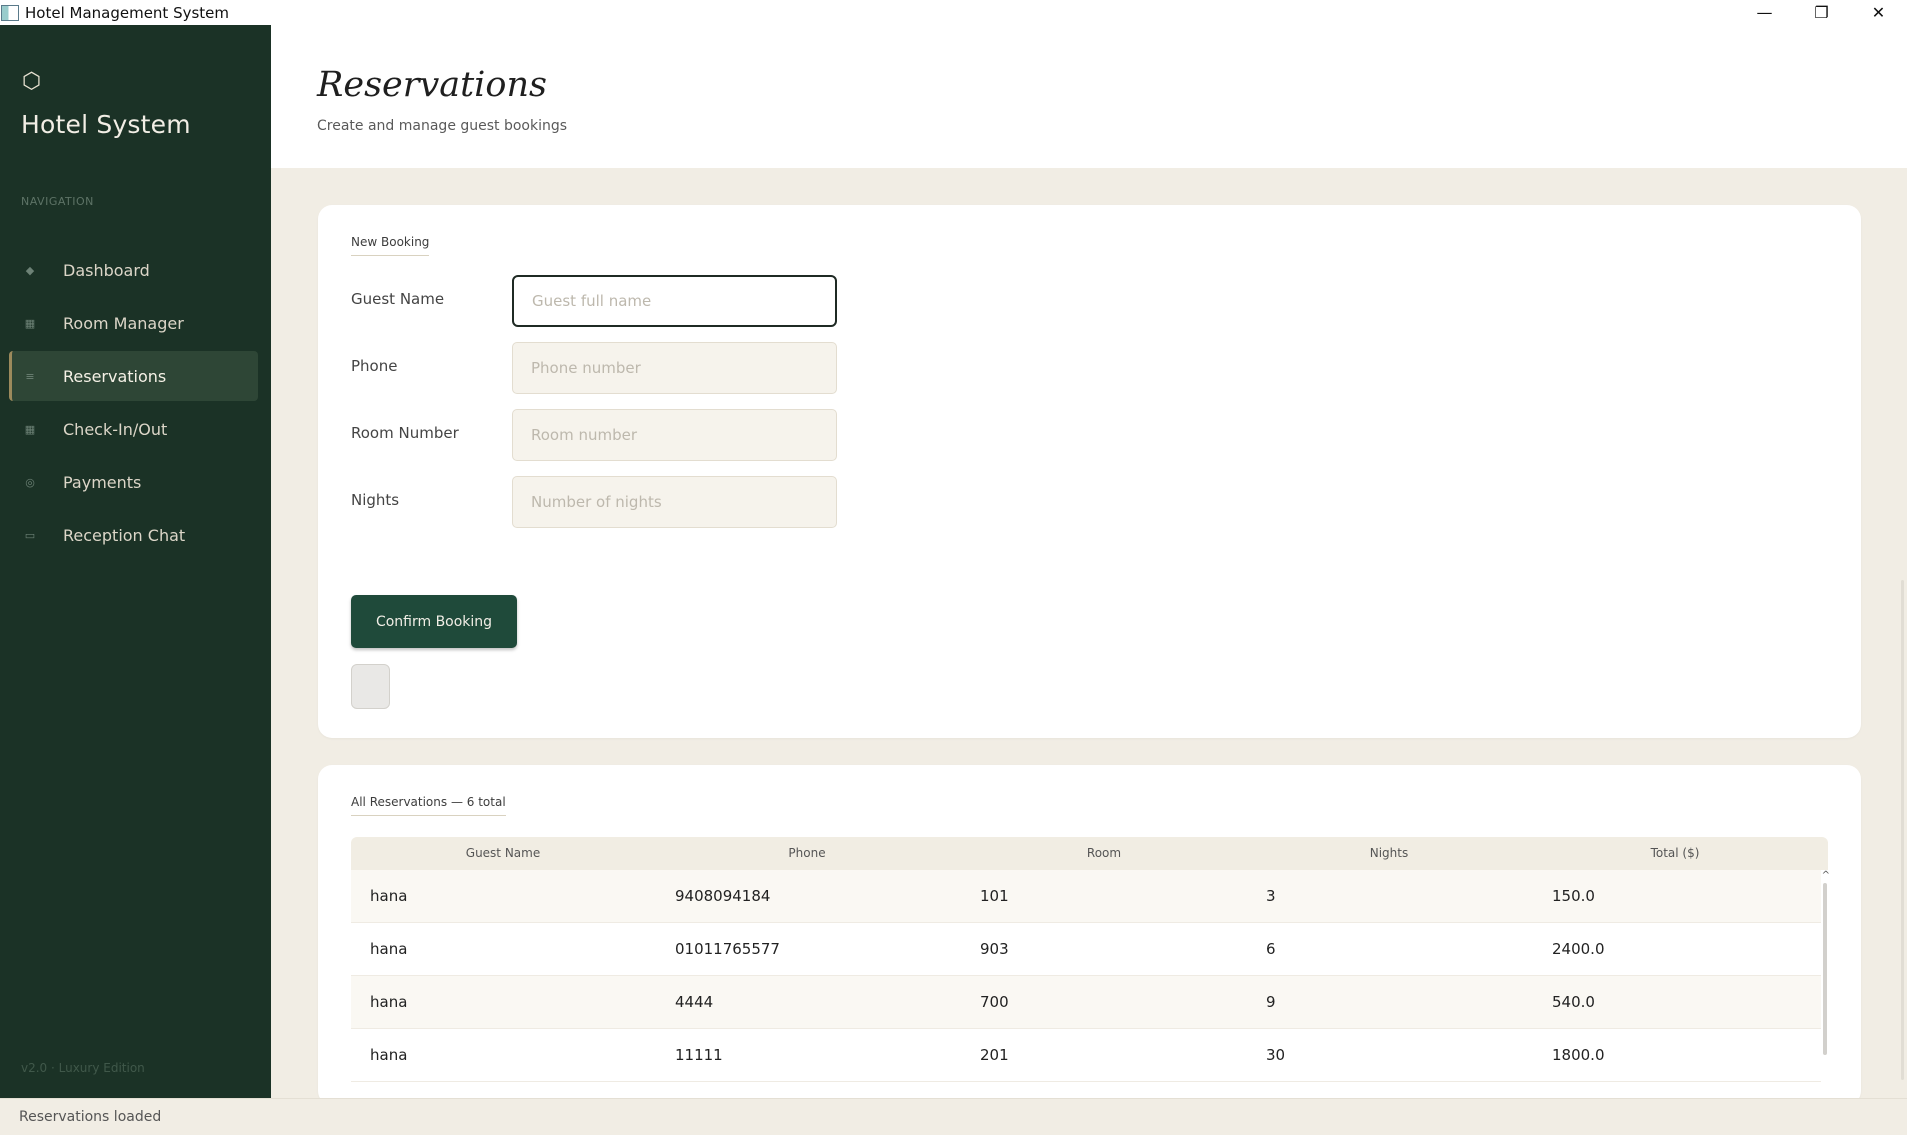  Describe the element at coordinates (1276, 1055) in the screenshot. I see `cell-nights: 30` at that location.